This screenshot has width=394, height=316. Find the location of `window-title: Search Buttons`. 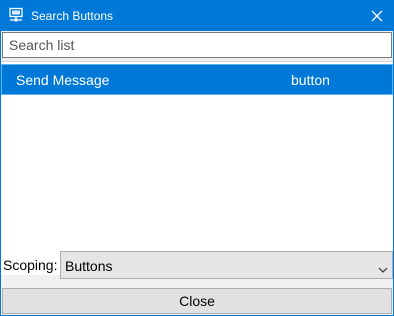

window-title: Search Buttons is located at coordinates (72, 16).